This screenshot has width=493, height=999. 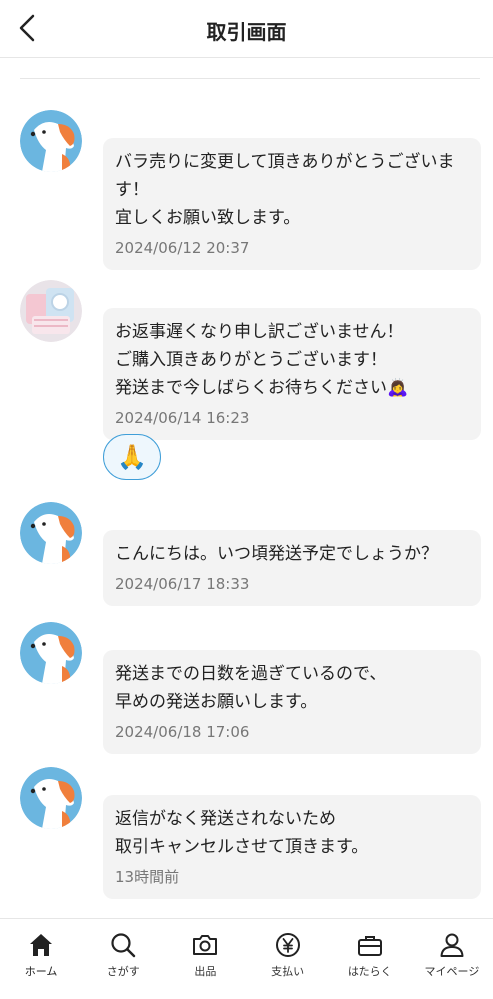 I want to click on tab-label: マイページ, so click(x=452, y=971).